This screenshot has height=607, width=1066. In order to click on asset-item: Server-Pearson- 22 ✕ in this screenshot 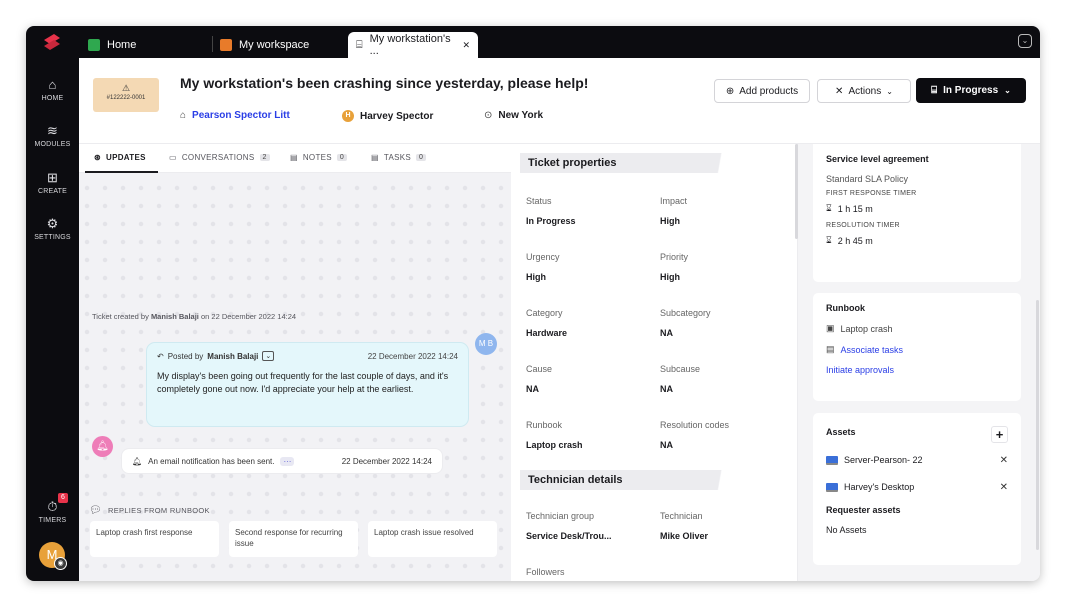, I will do `click(917, 460)`.